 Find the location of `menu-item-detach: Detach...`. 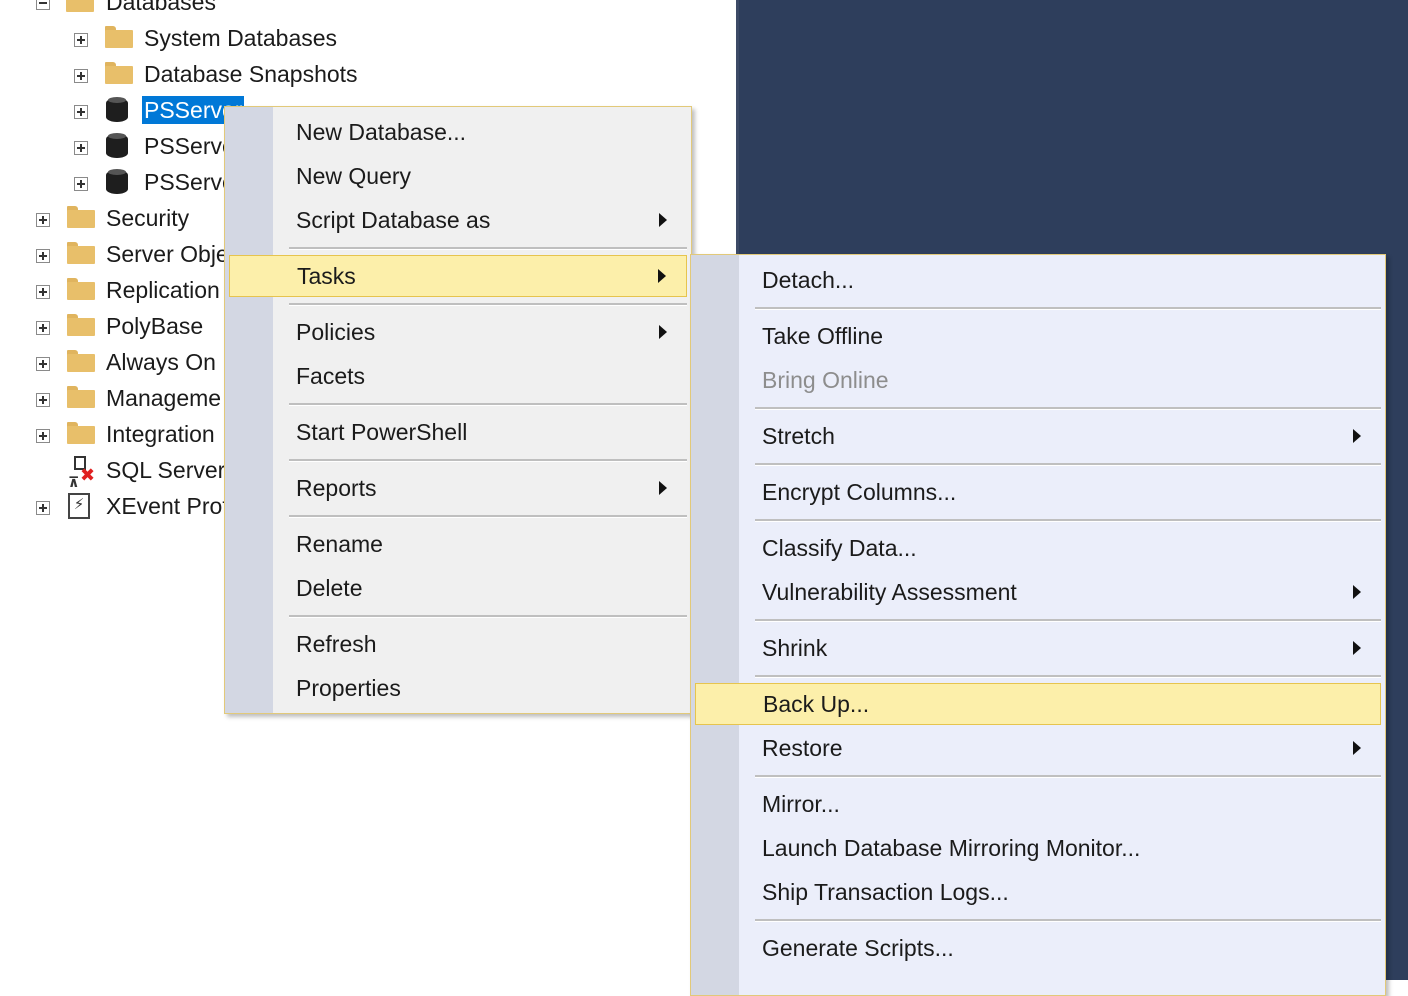

menu-item-detach: Detach... is located at coordinates (1037, 280).